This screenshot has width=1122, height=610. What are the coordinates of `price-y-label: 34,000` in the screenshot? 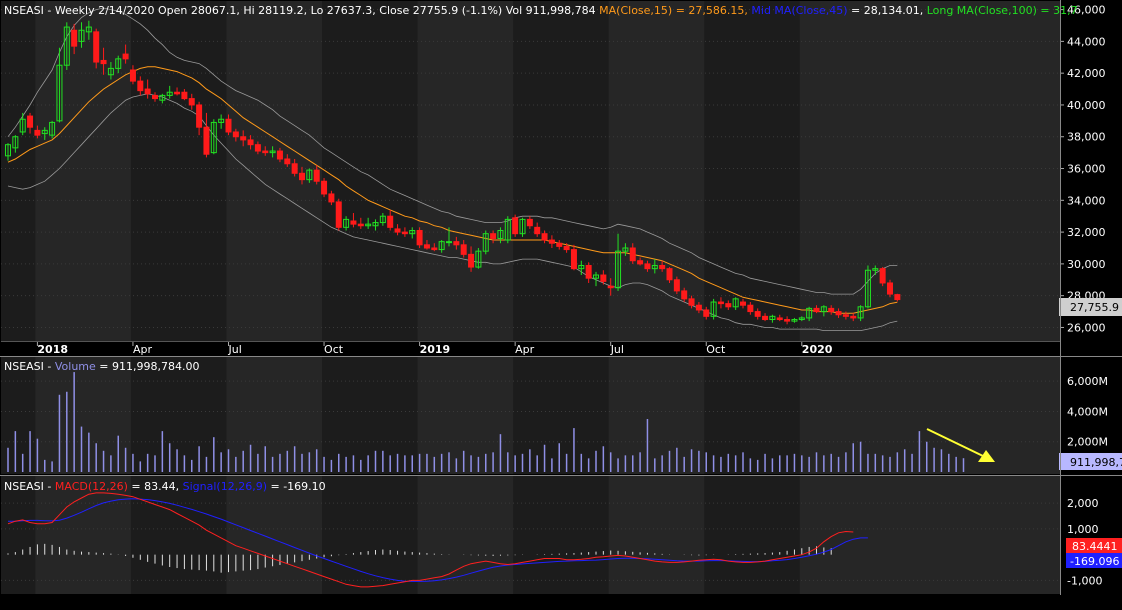 It's located at (1086, 200).